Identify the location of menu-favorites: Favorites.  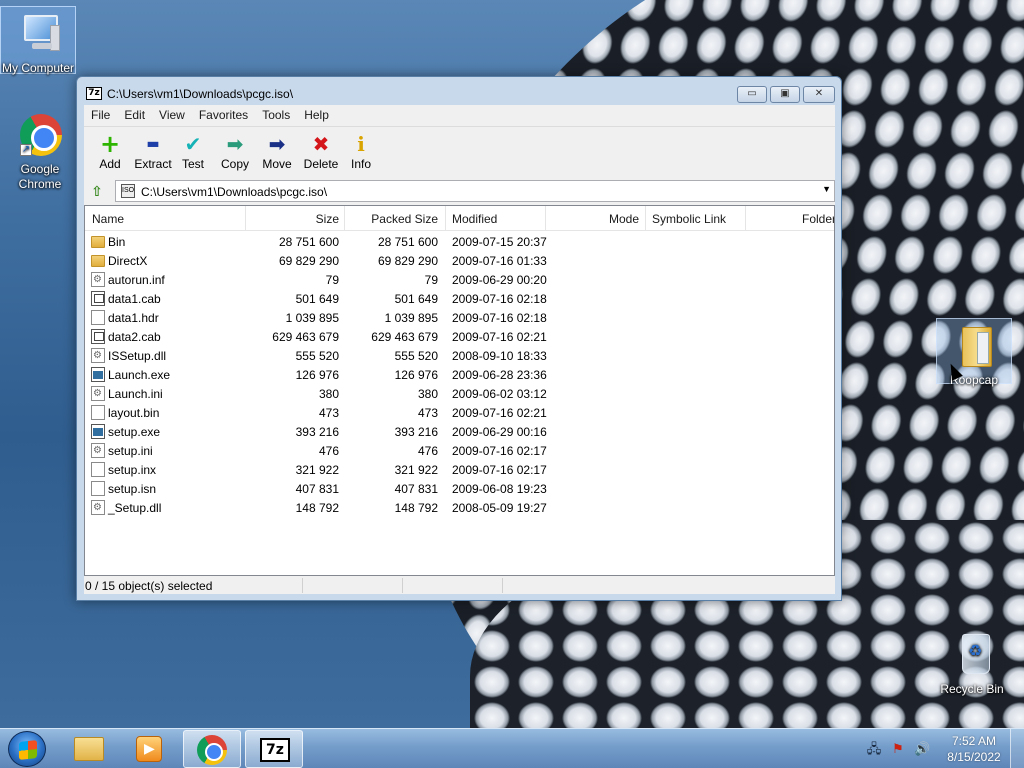
(223, 113).